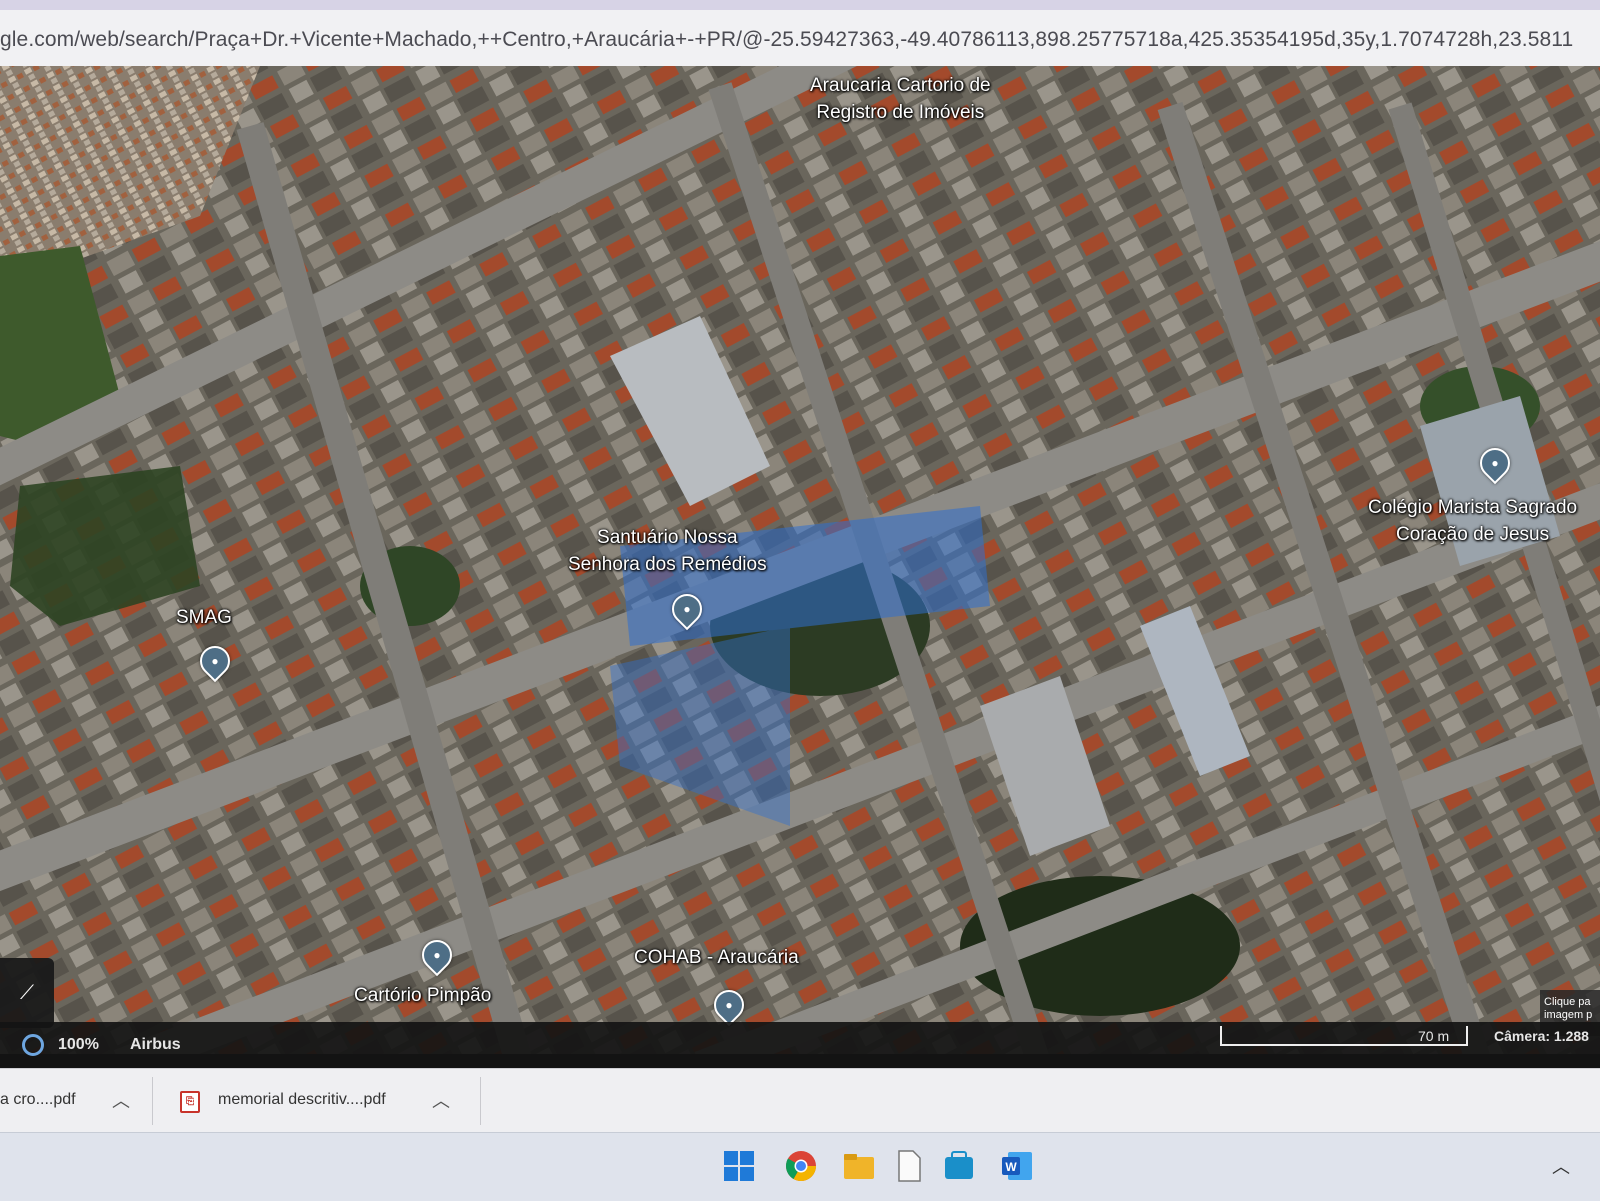 Image resolution: width=1600 pixels, height=1201 pixels. I want to click on word-icon: W, so click(1017, 1166).